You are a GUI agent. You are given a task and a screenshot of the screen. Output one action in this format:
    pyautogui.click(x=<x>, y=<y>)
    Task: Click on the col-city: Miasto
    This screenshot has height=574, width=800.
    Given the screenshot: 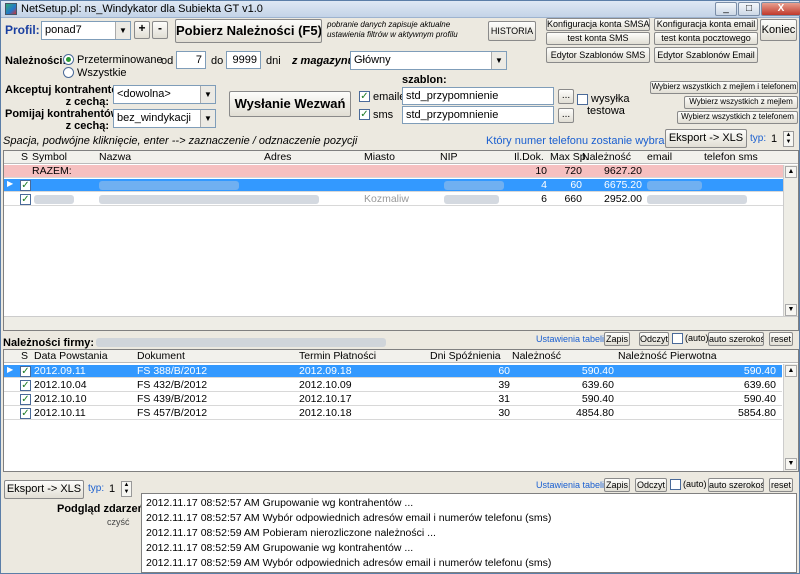 What is the action you would take?
    pyautogui.click(x=379, y=157)
    